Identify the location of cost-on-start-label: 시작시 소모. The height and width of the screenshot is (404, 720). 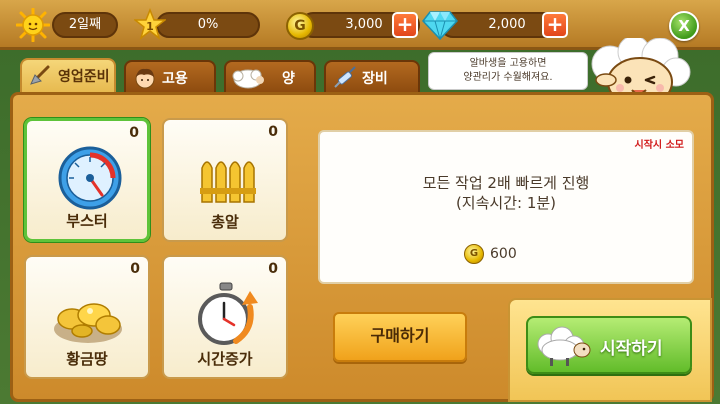
(659, 145).